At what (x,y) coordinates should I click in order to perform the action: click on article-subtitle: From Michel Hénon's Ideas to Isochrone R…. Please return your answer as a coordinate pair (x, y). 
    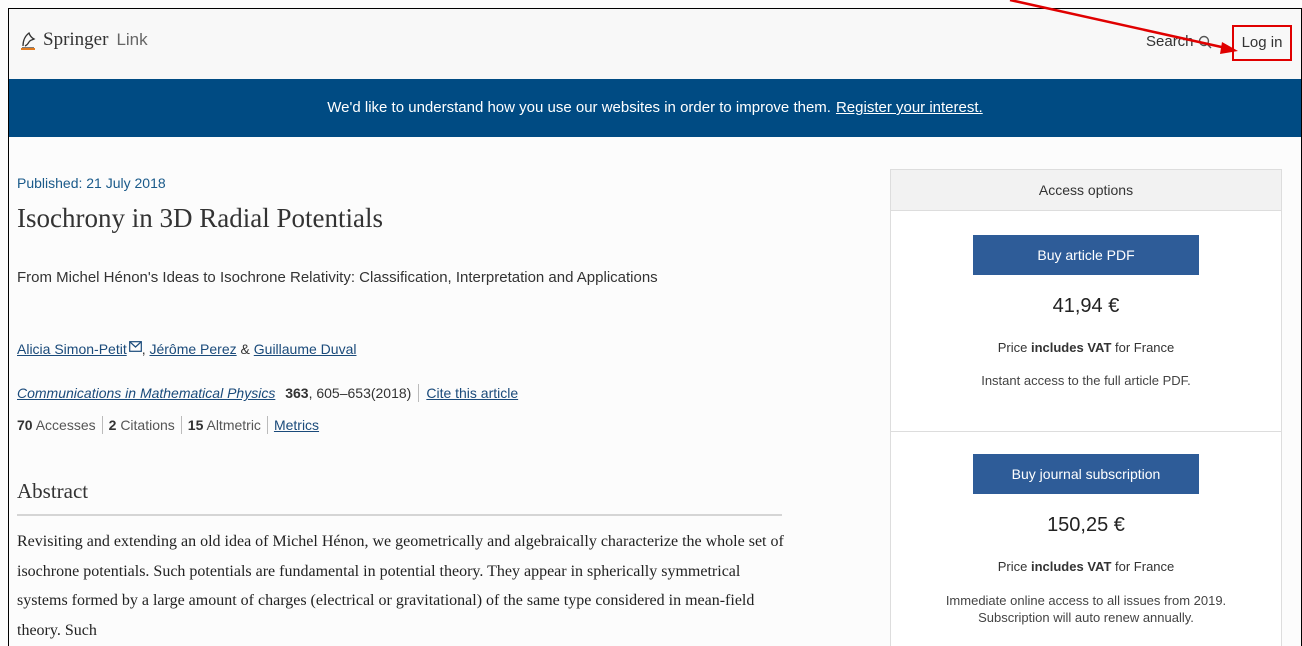
    Looking at the image, I should click on (337, 277).